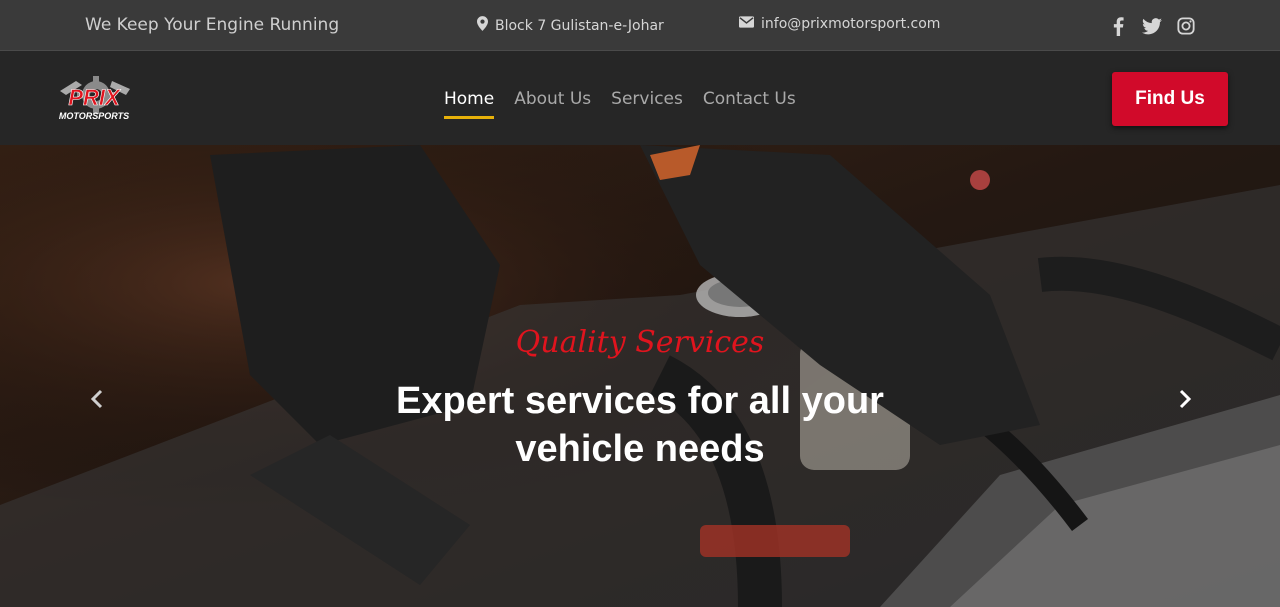  Describe the element at coordinates (746, 24) in the screenshot. I see `envelope-icon` at that location.